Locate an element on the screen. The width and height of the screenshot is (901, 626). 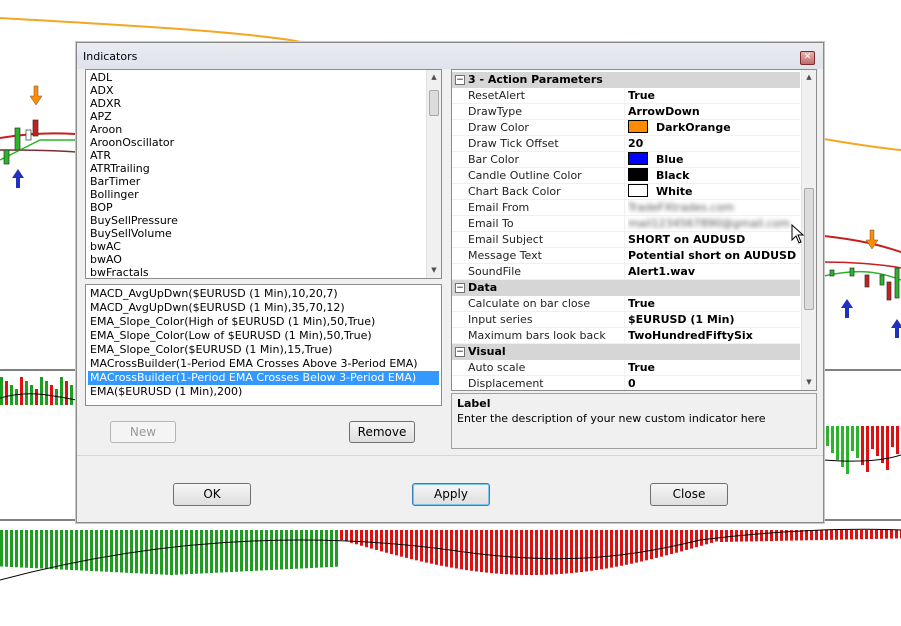
indicator-list-item: ADX is located at coordinates (257, 90).